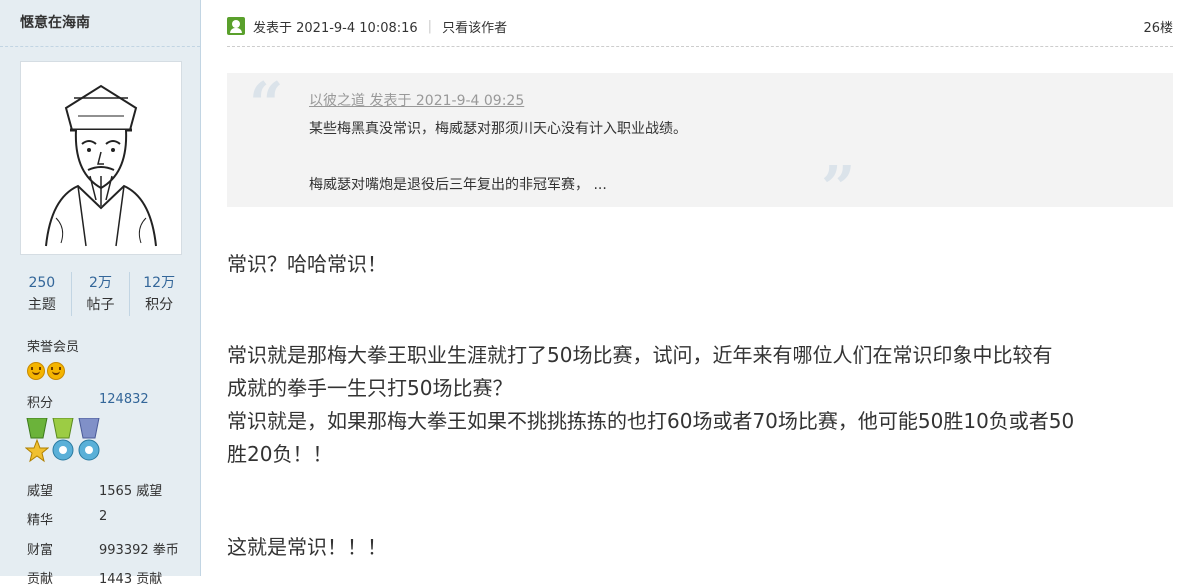  I want to click on field-key: 积分, so click(40, 403).